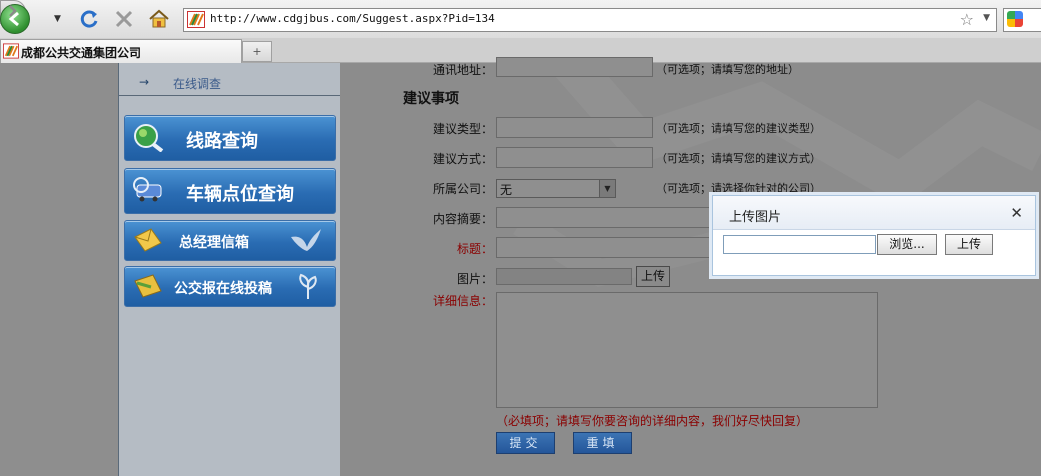  Describe the element at coordinates (574, 127) in the screenshot. I see `suggestion-type-input` at that location.